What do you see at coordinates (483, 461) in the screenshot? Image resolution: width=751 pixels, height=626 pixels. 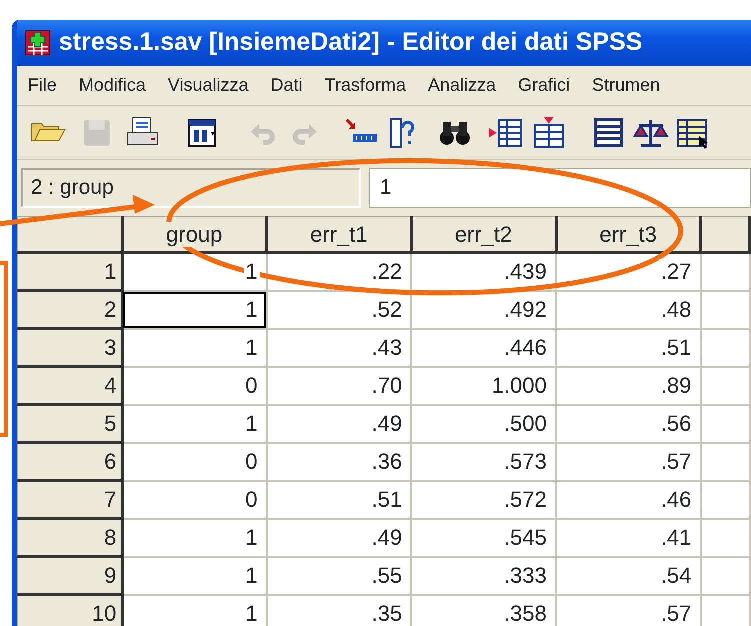 I see `table-cell: .573` at bounding box center [483, 461].